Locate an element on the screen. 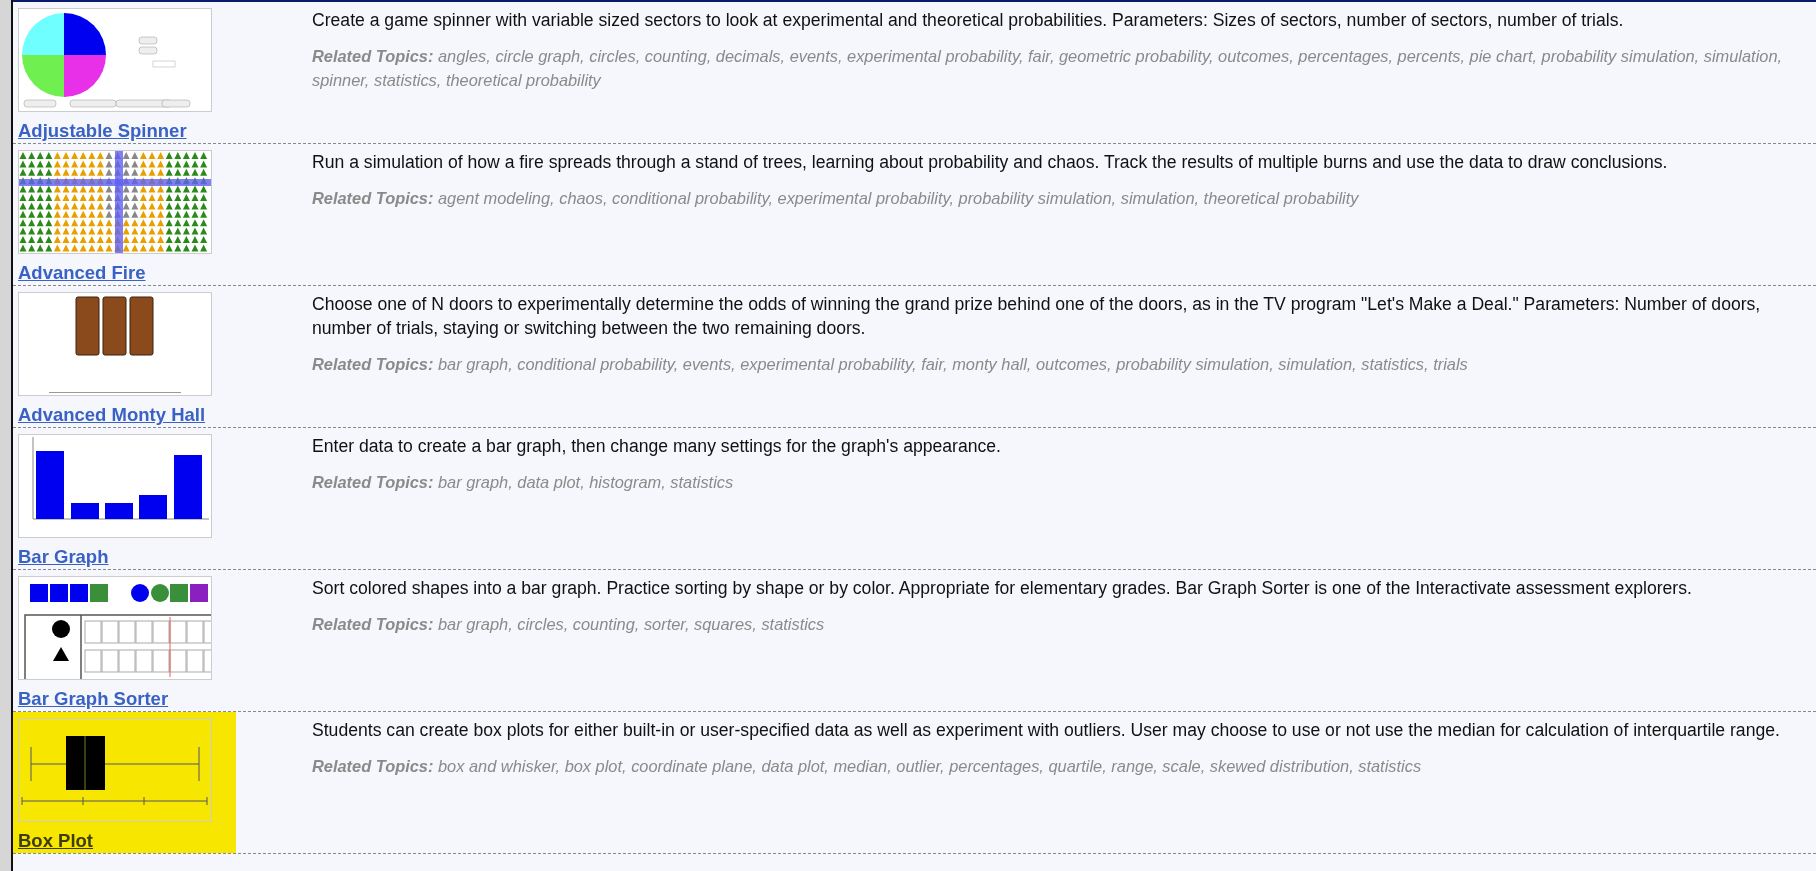 This screenshot has height=871, width=1816. activity-link: Advanced Monty Hall is located at coordinates (112, 415).